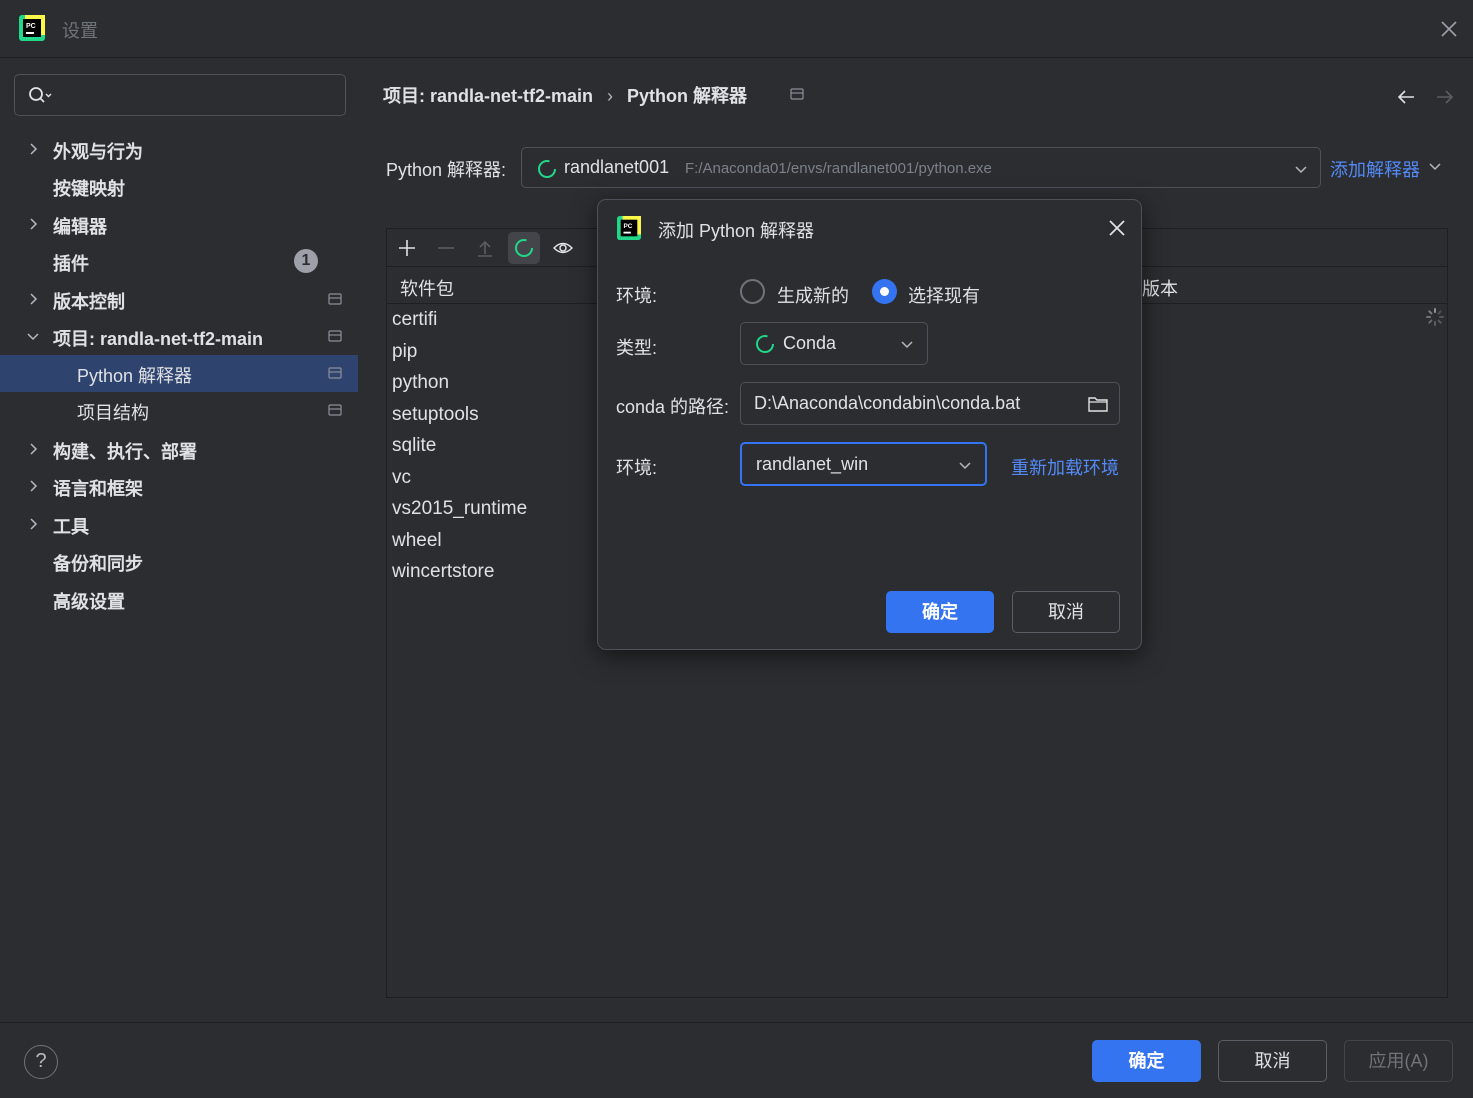  Describe the element at coordinates (1375, 169) in the screenshot. I see `add-interpreter-link: 添加解释器` at that location.